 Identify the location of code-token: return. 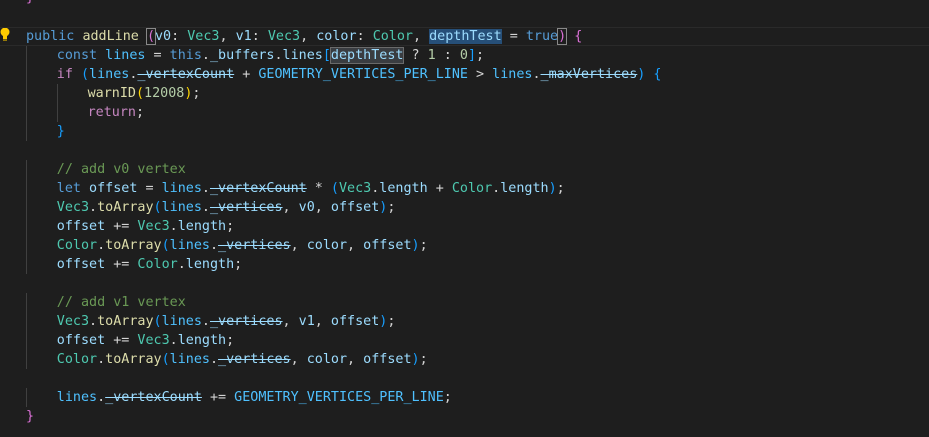
(111, 112).